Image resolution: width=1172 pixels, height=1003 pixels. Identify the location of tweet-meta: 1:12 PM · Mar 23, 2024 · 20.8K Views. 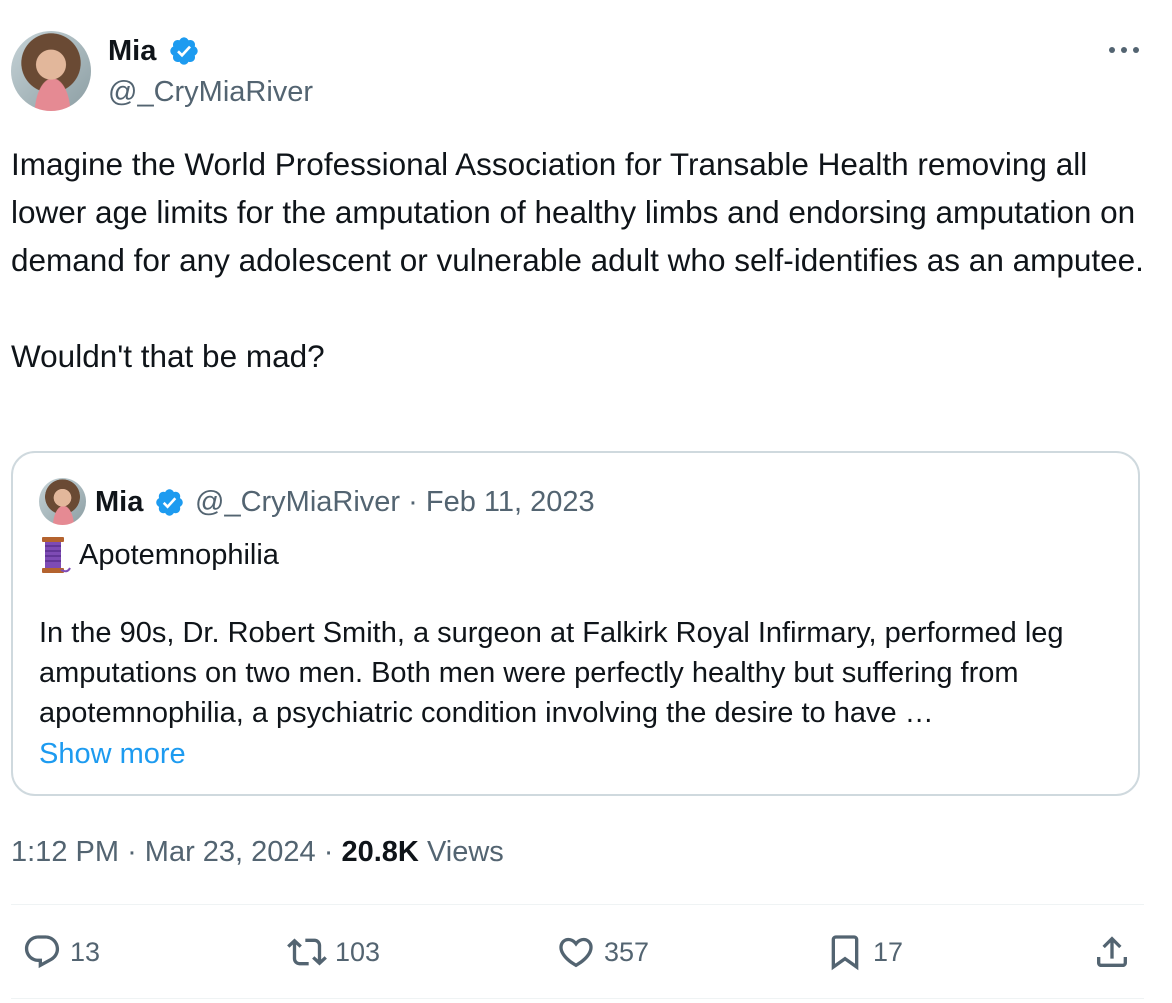
(257, 852).